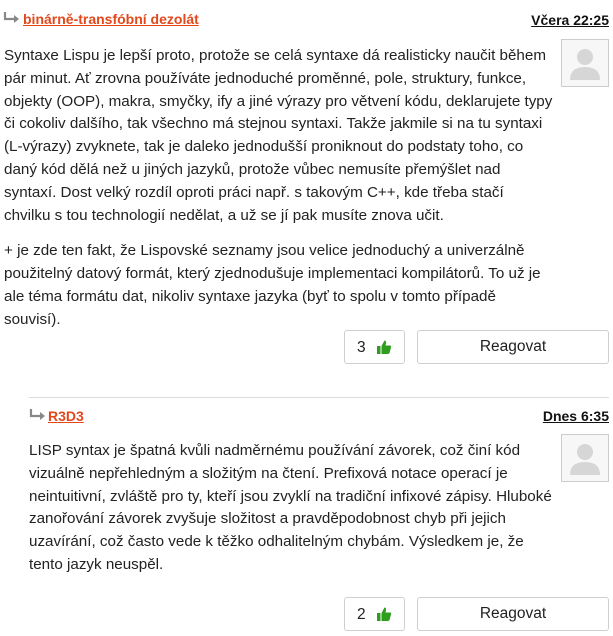 Image resolution: width=613 pixels, height=636 pixels. Describe the element at coordinates (319, 397) in the screenshot. I see `comment-divider` at that location.